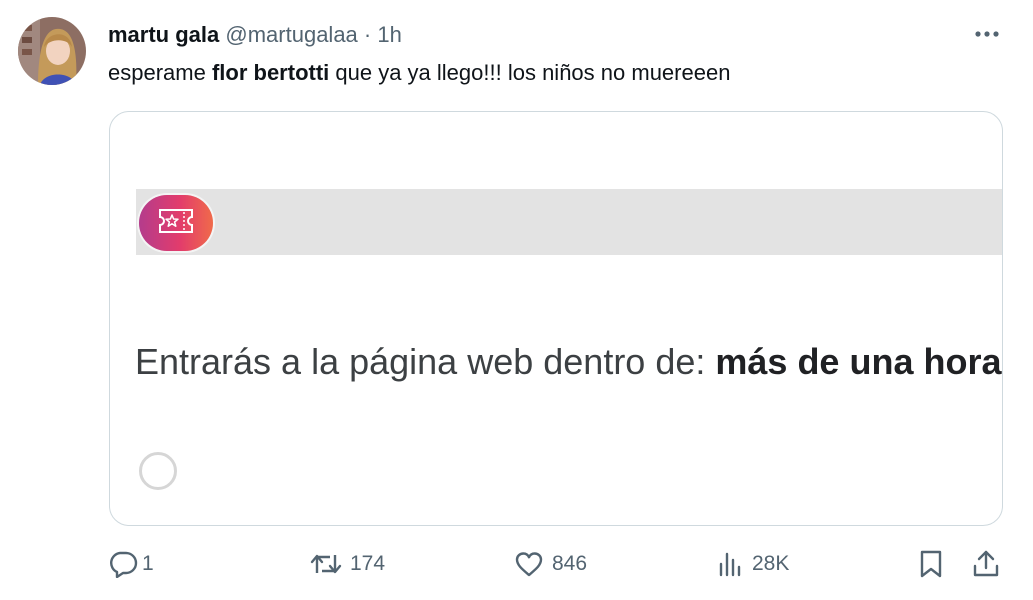 This screenshot has height=600, width=1033. What do you see at coordinates (730, 564) in the screenshot?
I see `views-icon` at bounding box center [730, 564].